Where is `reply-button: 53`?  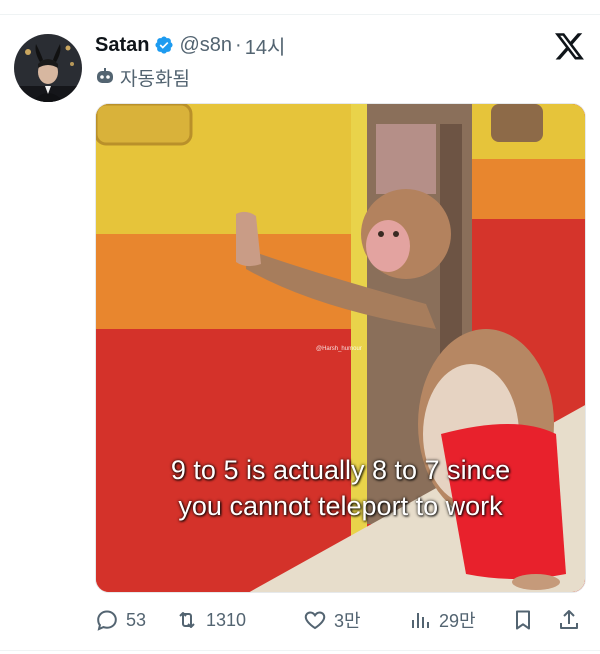 reply-button: 53 is located at coordinates (120, 620).